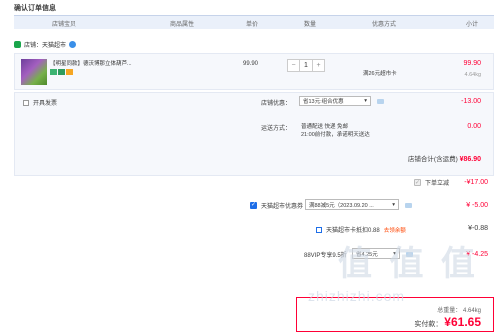  Describe the element at coordinates (276, 104) in the screenshot. I see `store-discount-label: 店铺优惠：` at that location.